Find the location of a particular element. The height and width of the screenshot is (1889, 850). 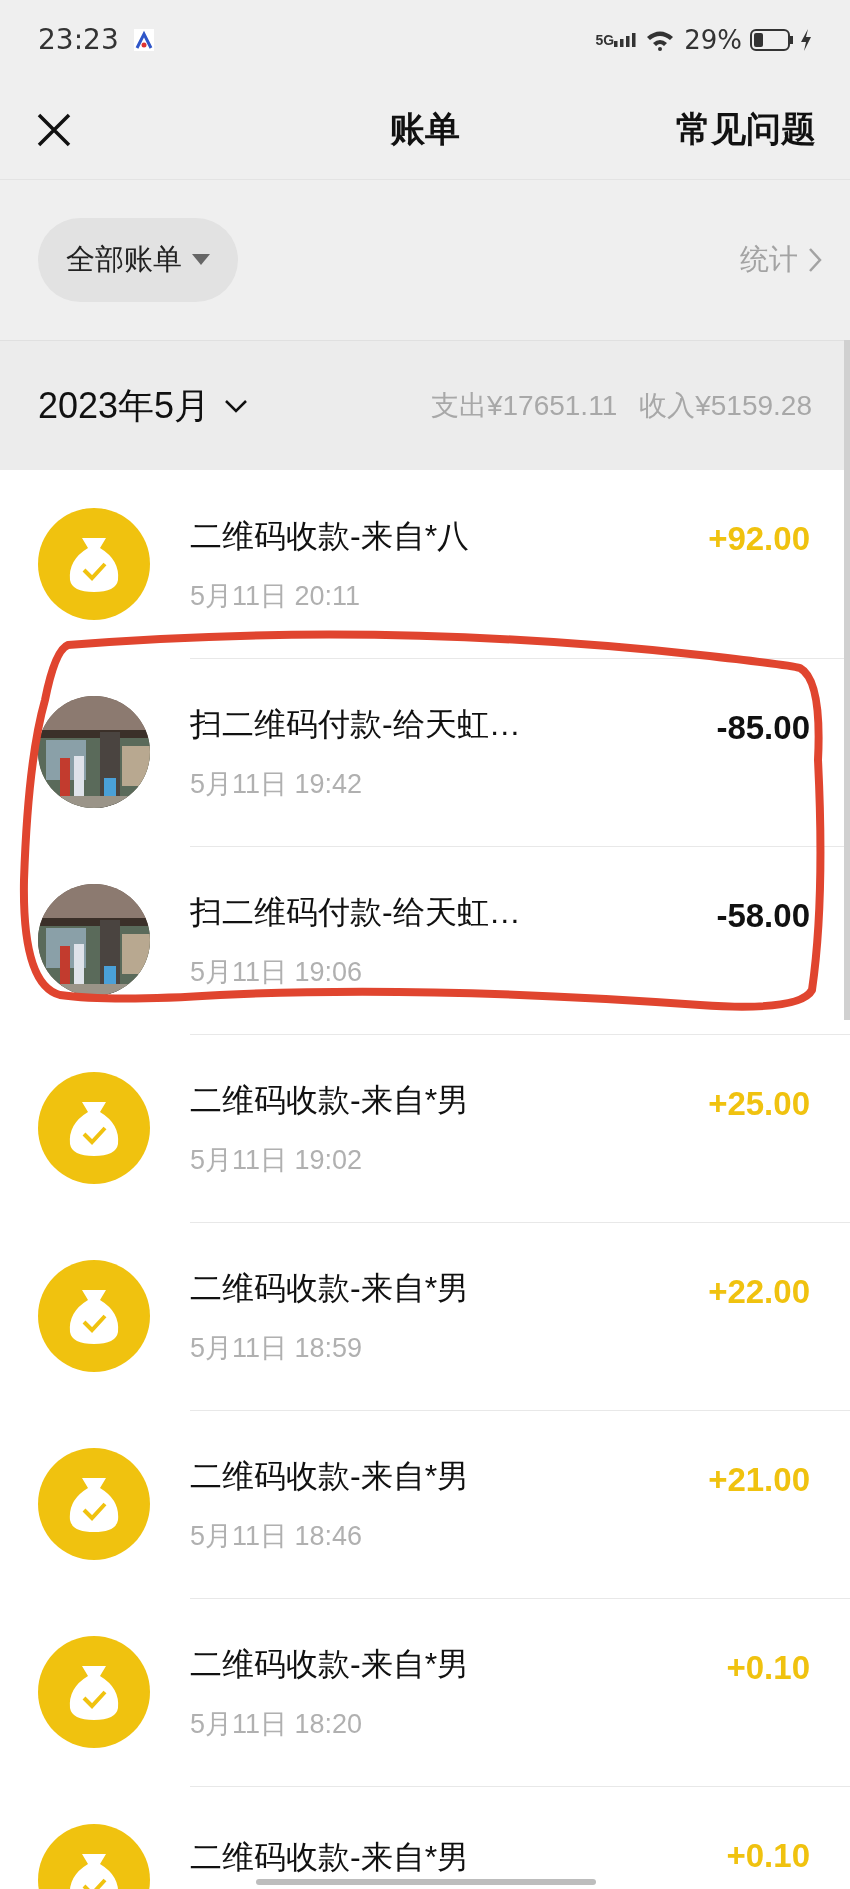

expense-total: 支出¥17651.11 is located at coordinates (524, 405).